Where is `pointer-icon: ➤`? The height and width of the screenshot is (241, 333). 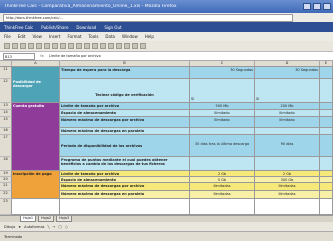
pointer-icon: ➤ is located at coordinates (19, 227).